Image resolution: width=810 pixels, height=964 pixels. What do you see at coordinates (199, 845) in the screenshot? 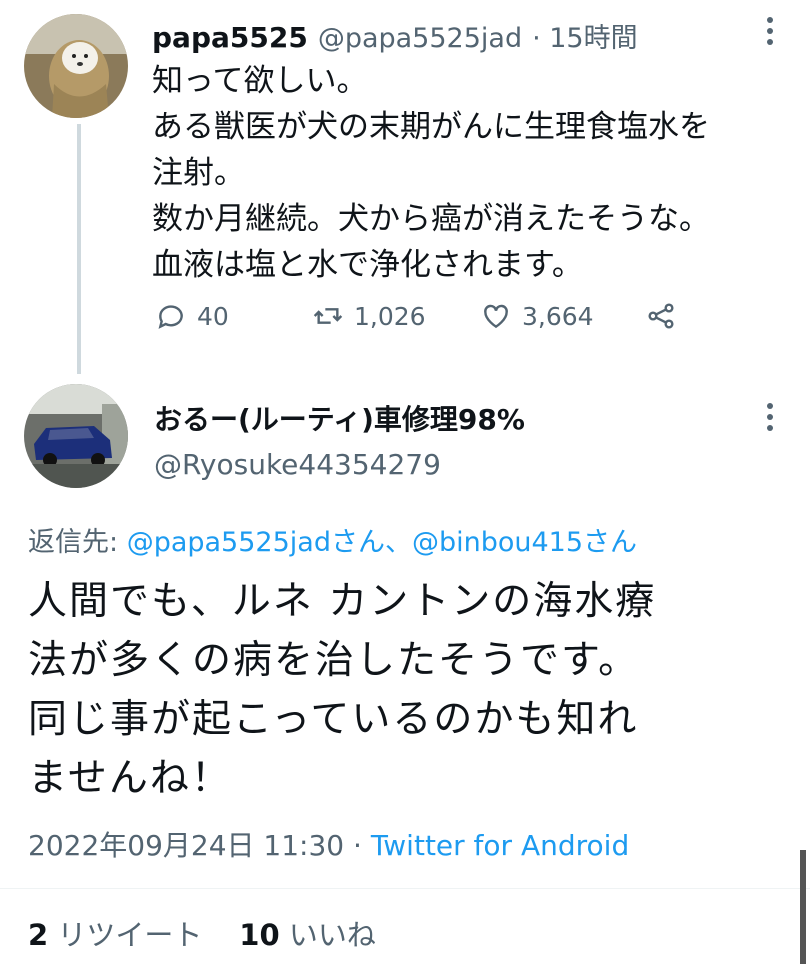
I see `tweet-timestamp: 2022年09月24日 11:30 ·` at bounding box center [199, 845].